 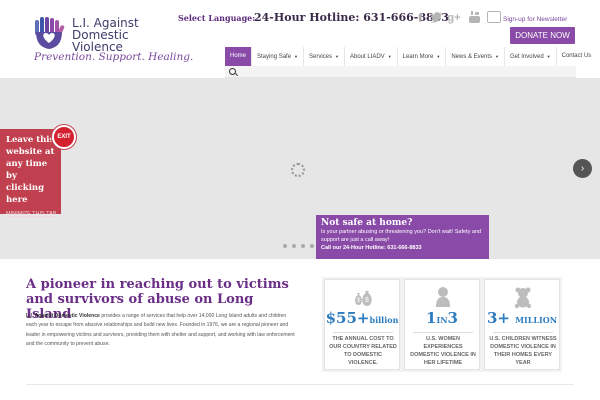 I want to click on donate-button: DONATE NOW, so click(x=542, y=35).